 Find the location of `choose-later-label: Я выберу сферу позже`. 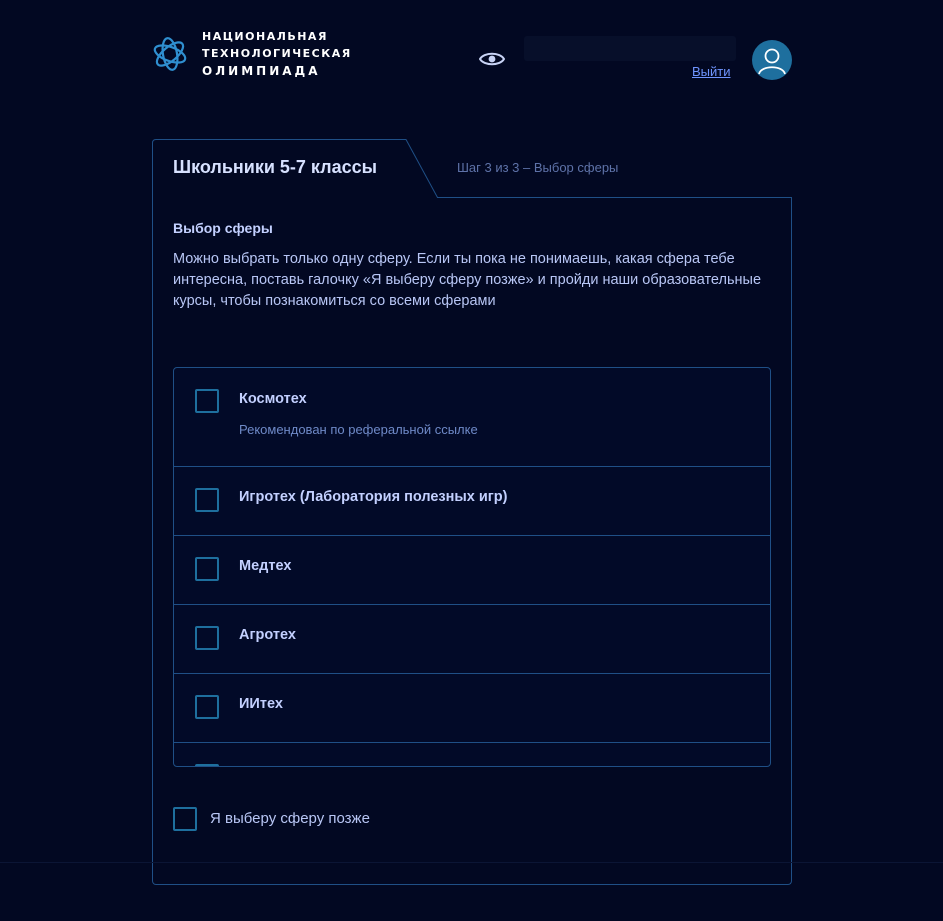

choose-later-label: Я выберу сферу позже is located at coordinates (290, 818).